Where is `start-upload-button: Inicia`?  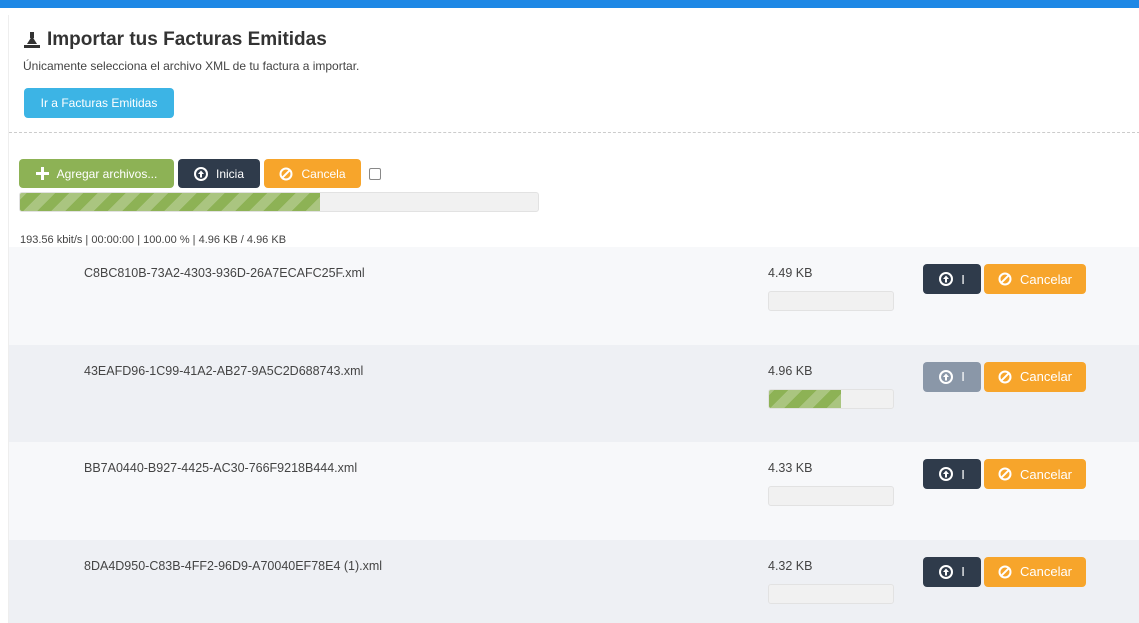
start-upload-button: Inicia is located at coordinates (219, 173).